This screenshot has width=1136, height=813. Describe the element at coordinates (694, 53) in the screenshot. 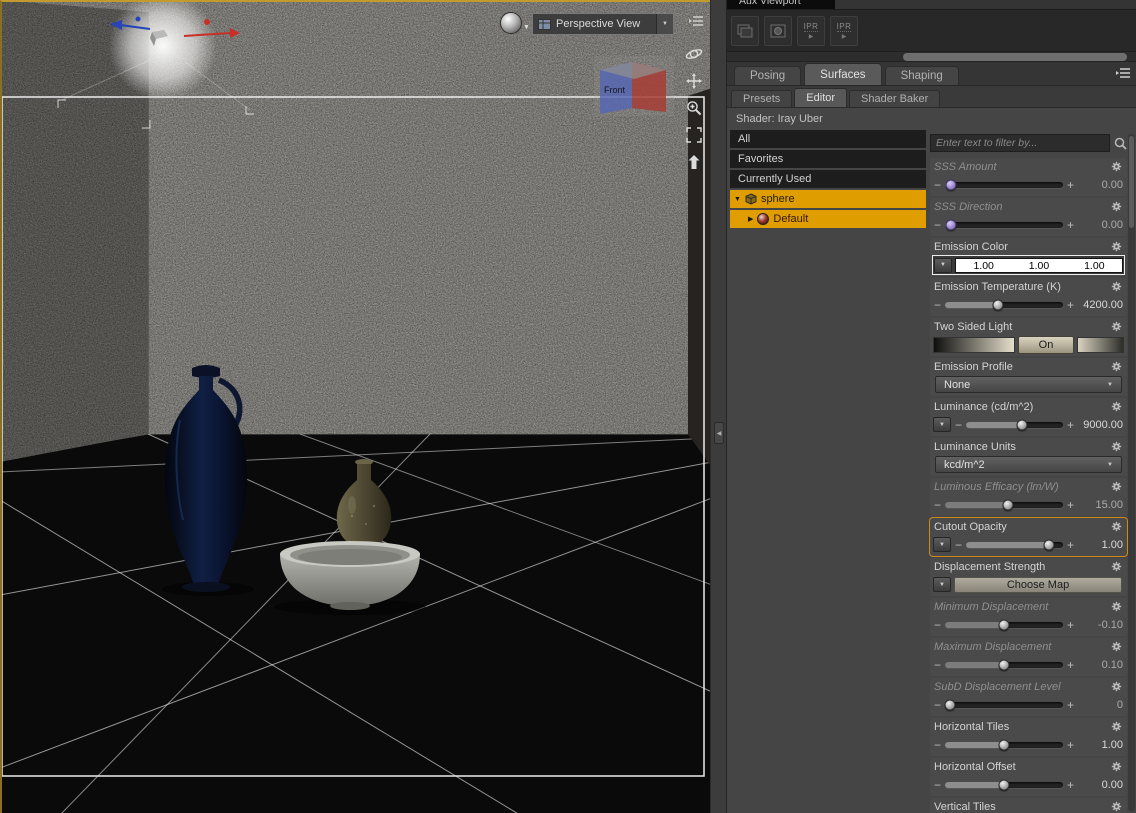

I see `orbit-tool-icon` at that location.